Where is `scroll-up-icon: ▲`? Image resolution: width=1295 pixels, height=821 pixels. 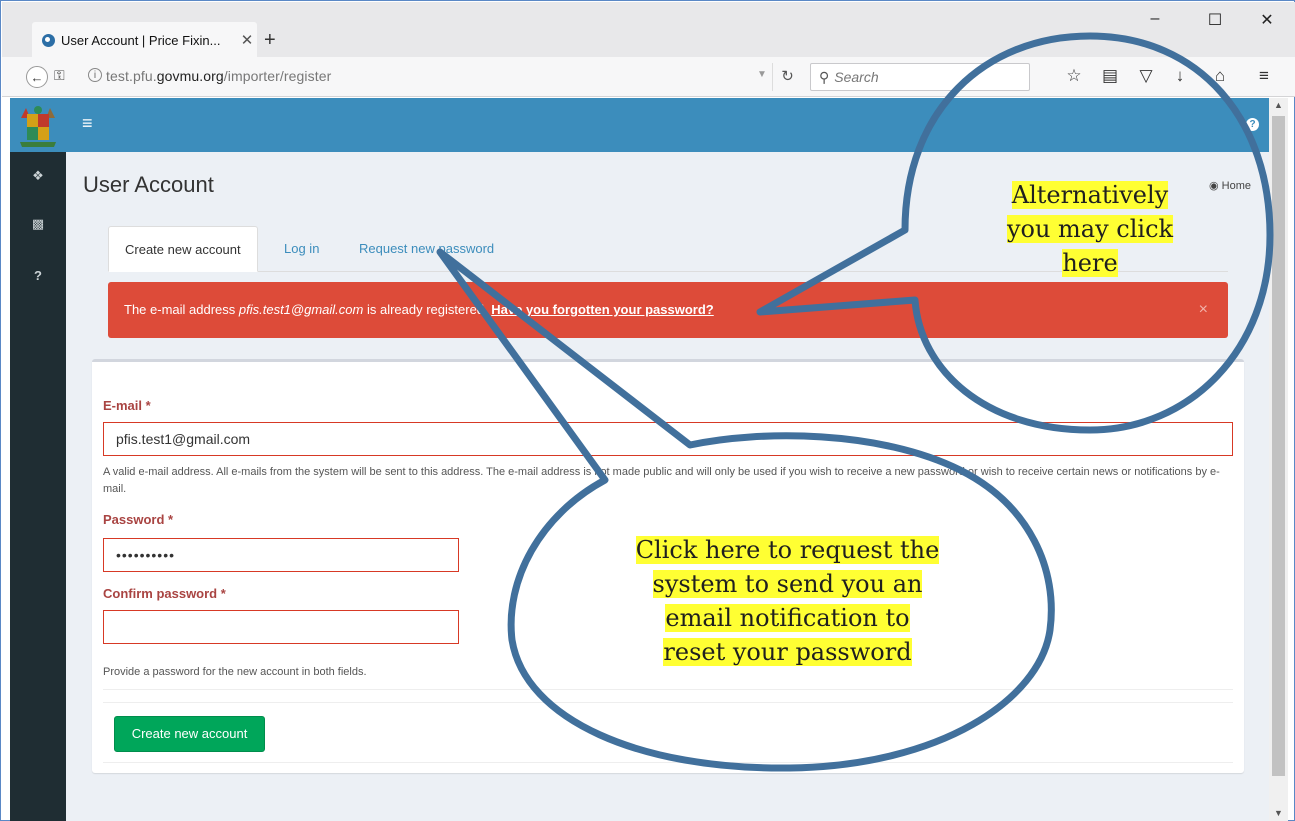
scroll-up-icon: ▲ is located at coordinates (1278, 105).